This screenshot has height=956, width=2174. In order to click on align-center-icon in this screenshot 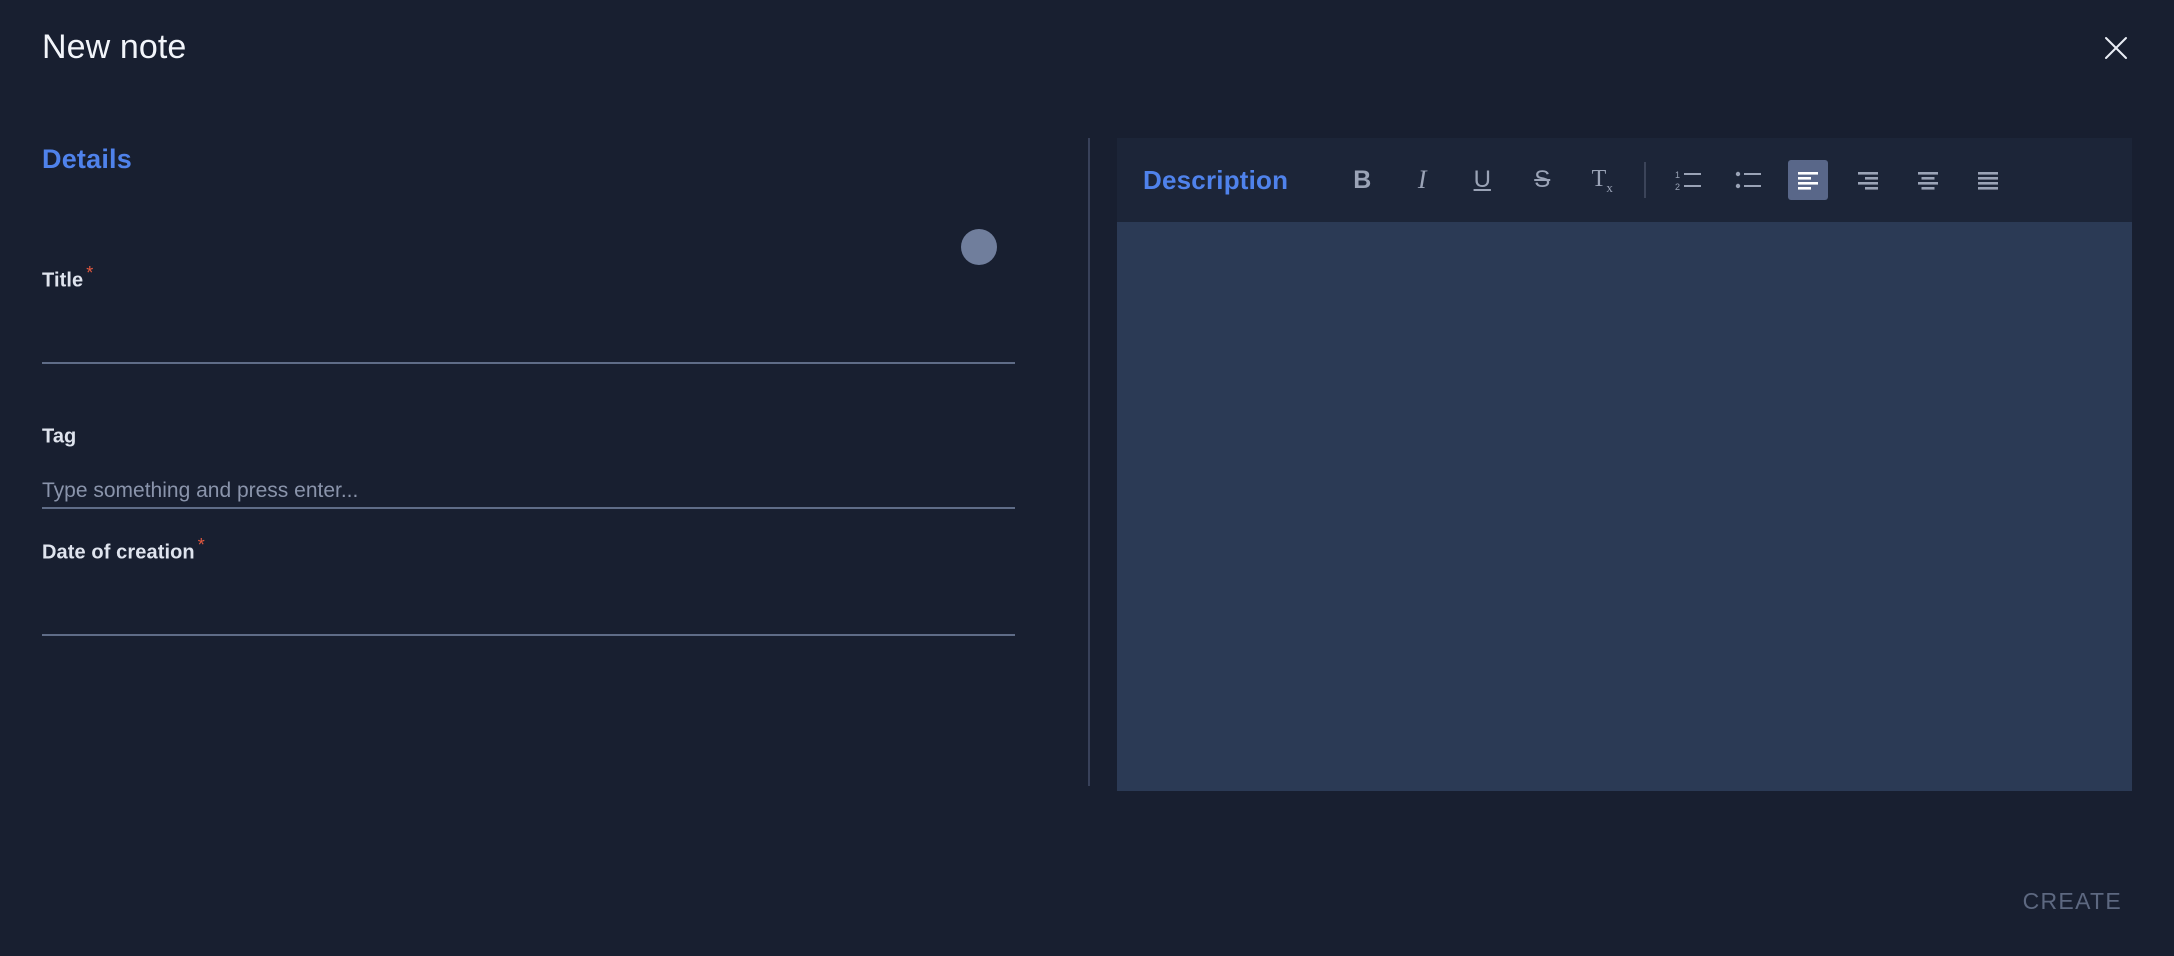, I will do `click(1928, 180)`.